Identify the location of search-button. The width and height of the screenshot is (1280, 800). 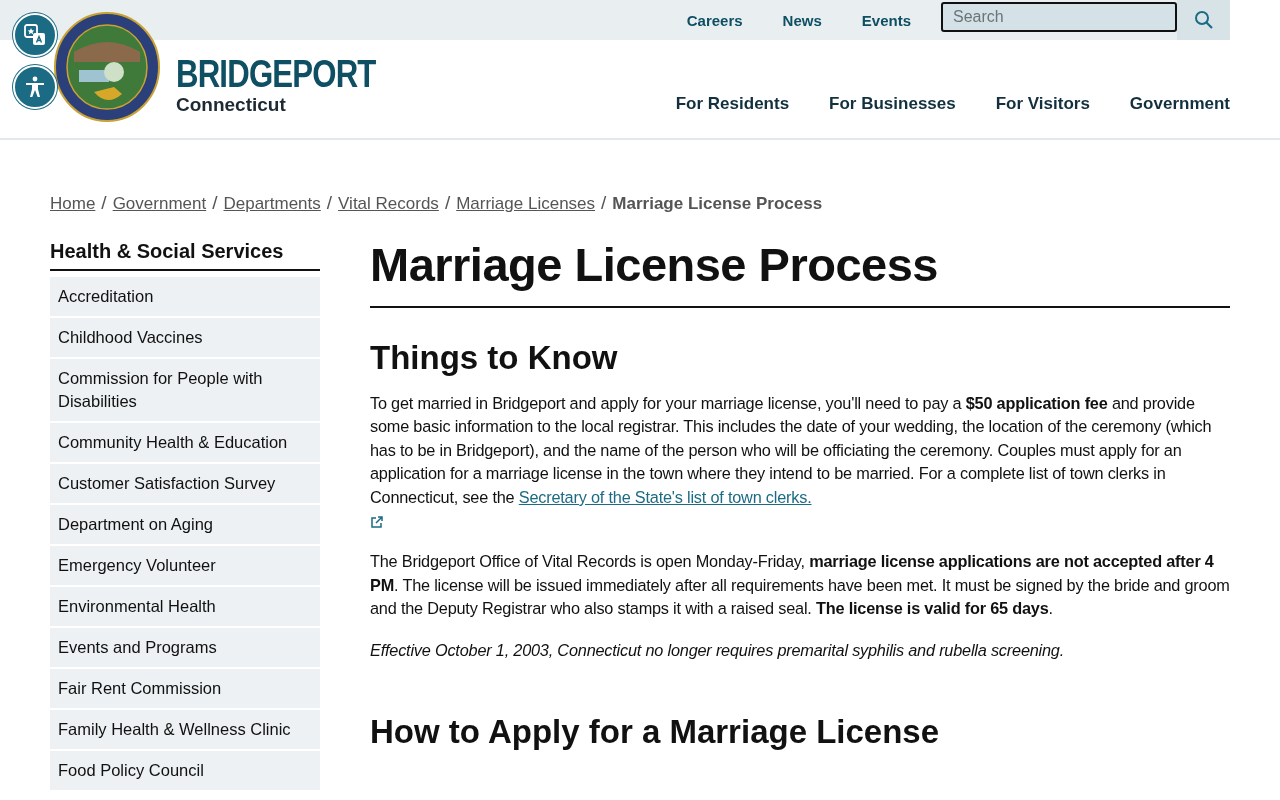
(1203, 20).